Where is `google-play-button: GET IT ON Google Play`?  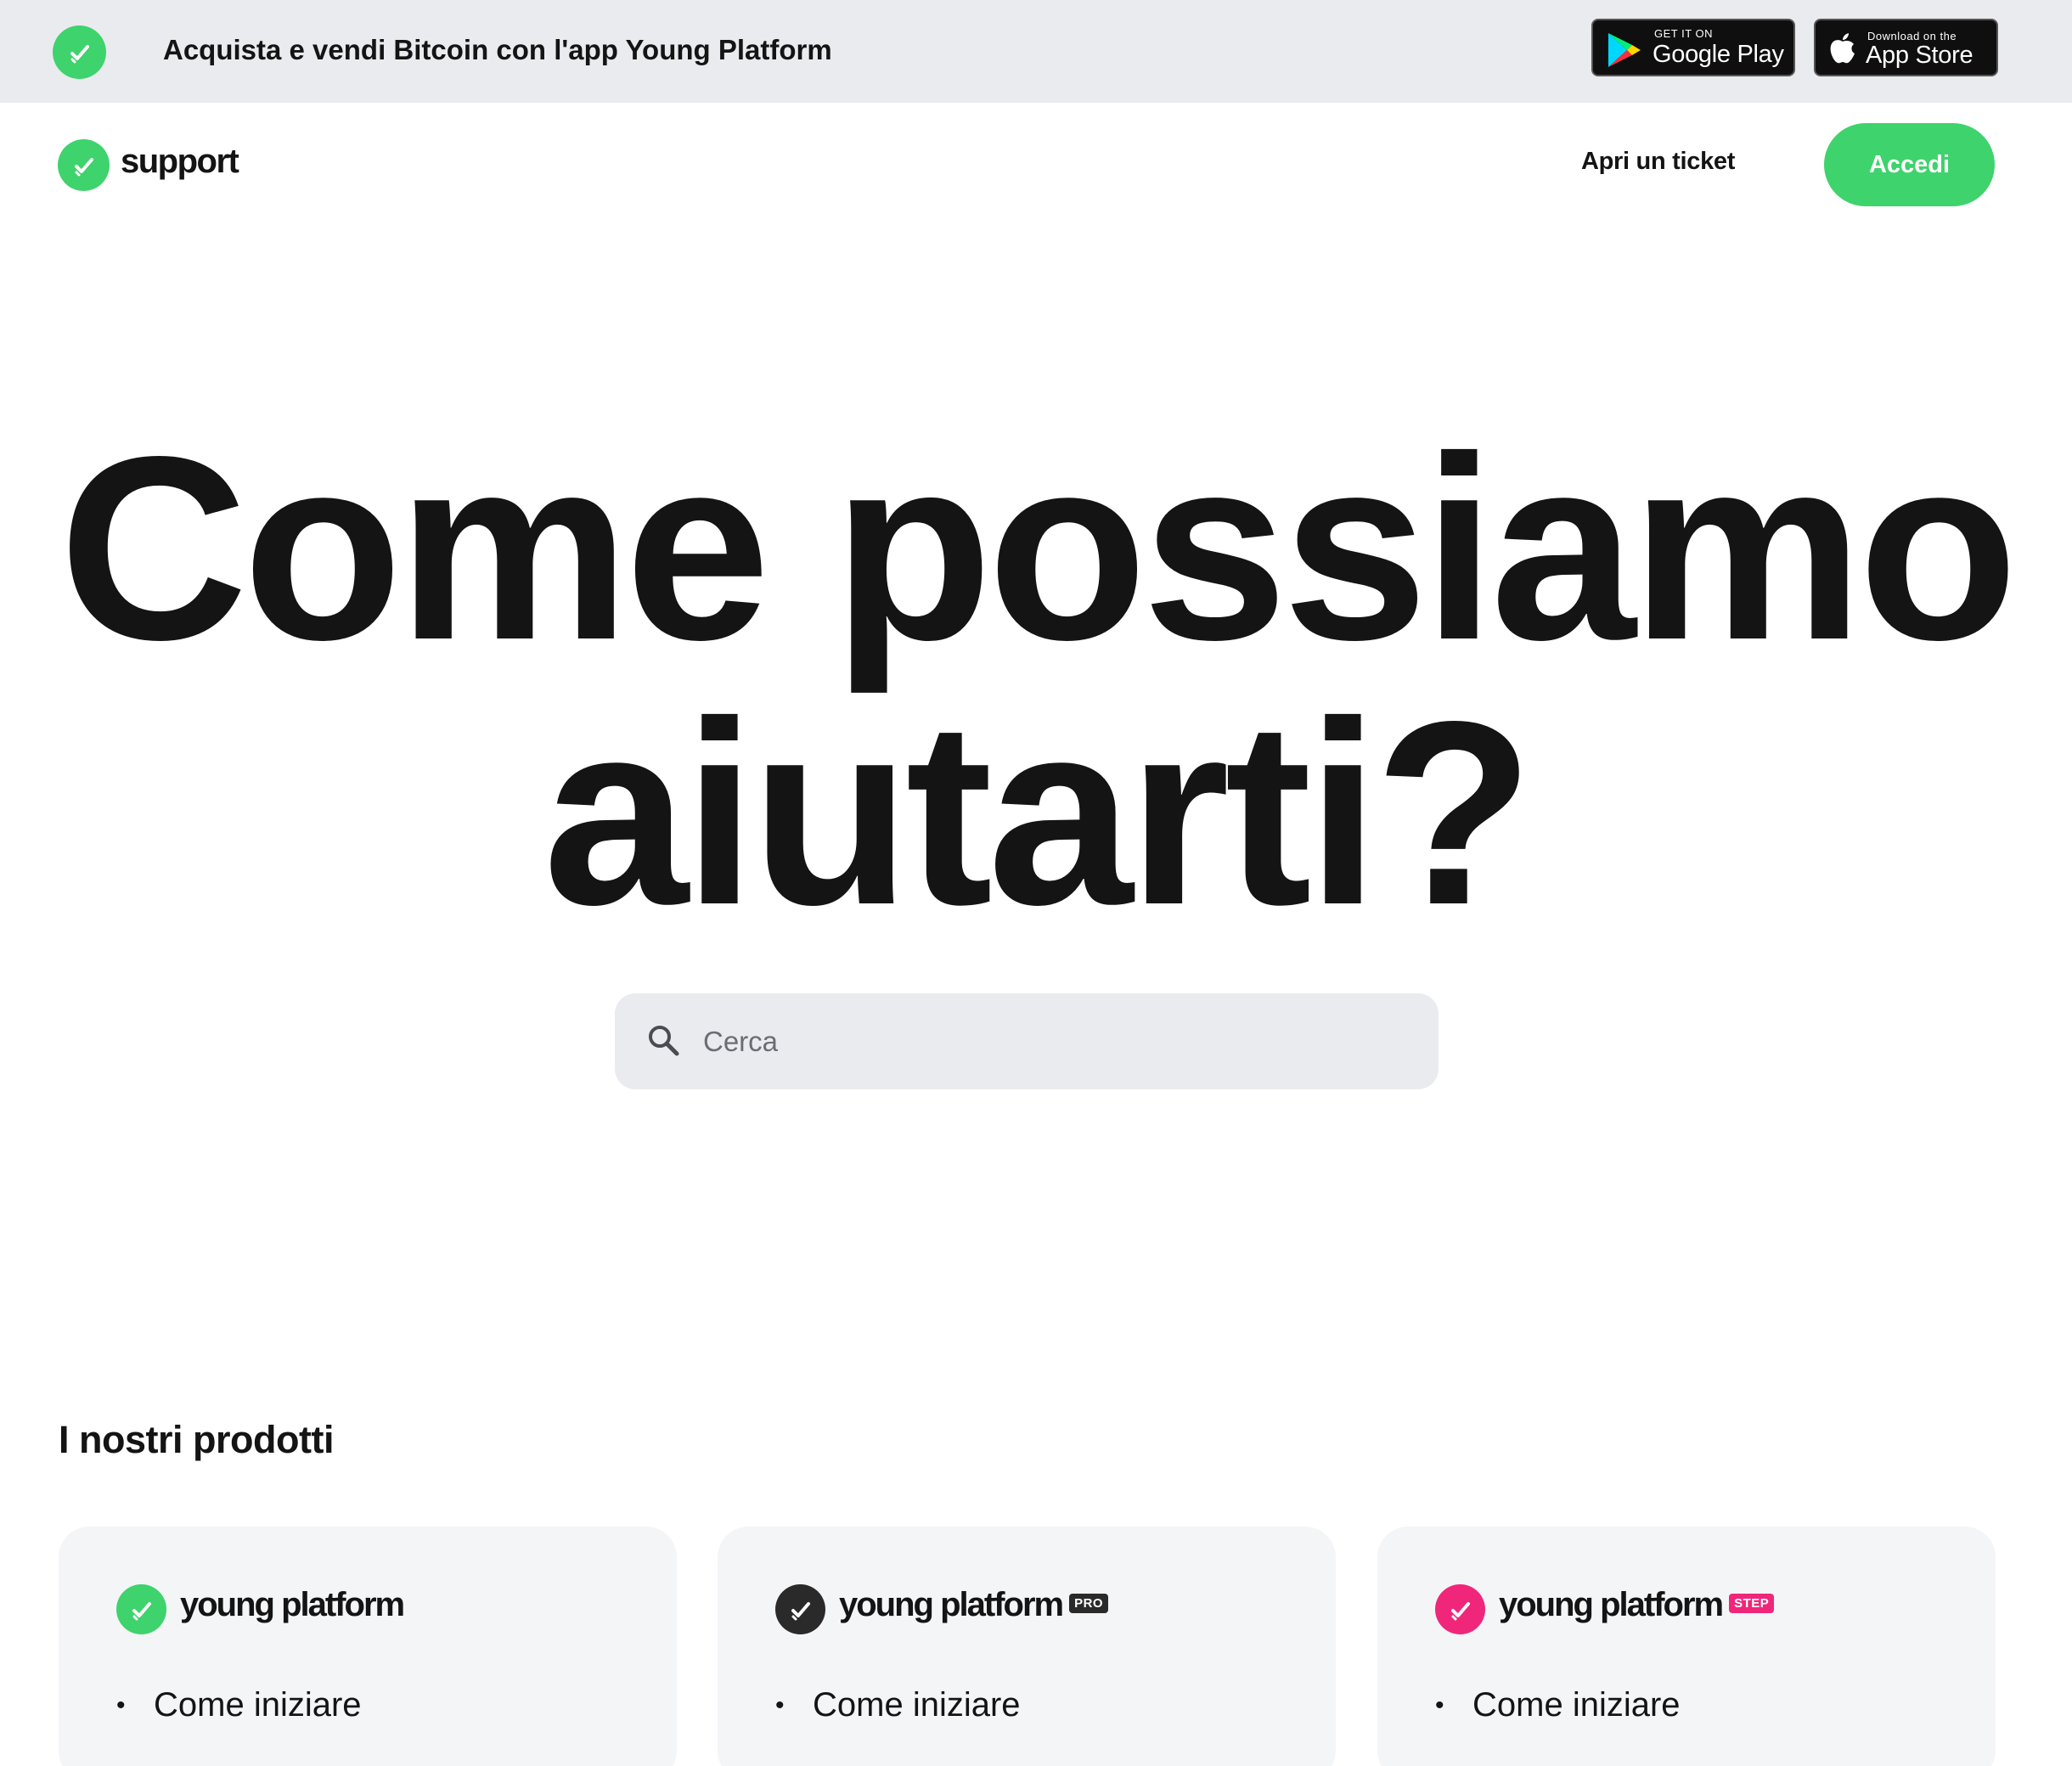
google-play-button: GET IT ON Google Play is located at coordinates (1693, 47).